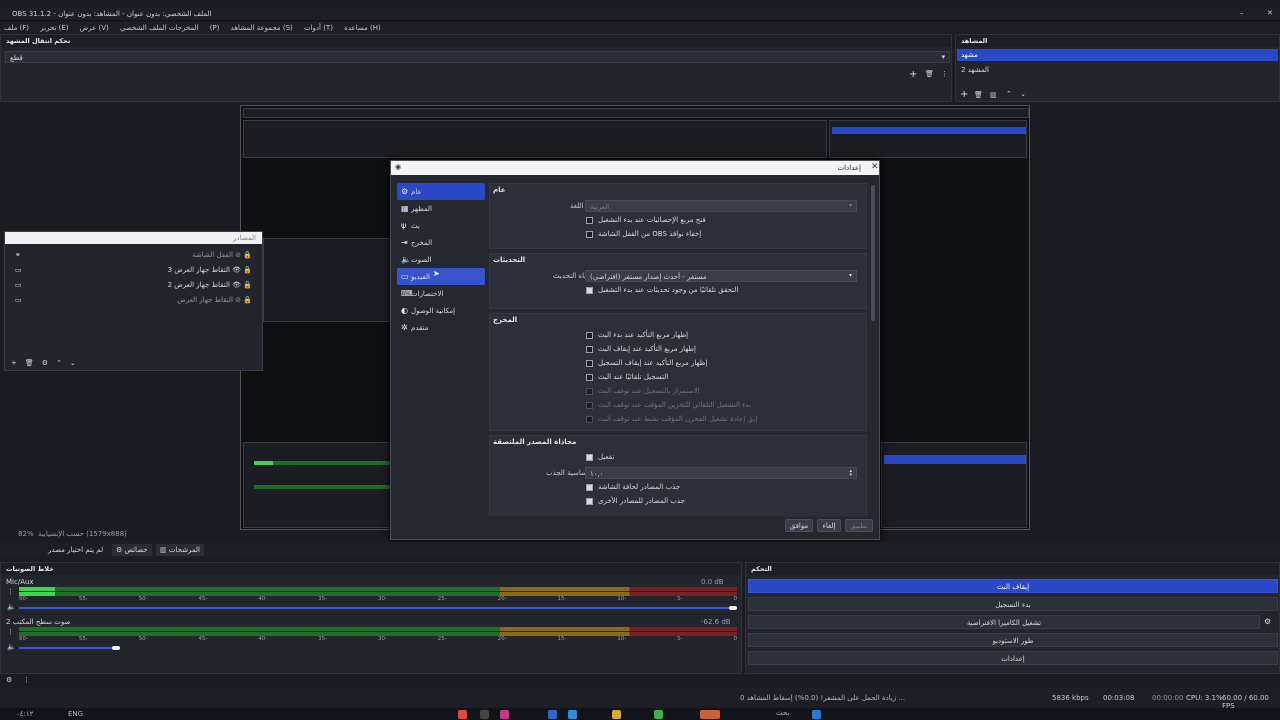  Describe the element at coordinates (362, 28) in the screenshot. I see `menu-help: مساعدة (H)` at that location.